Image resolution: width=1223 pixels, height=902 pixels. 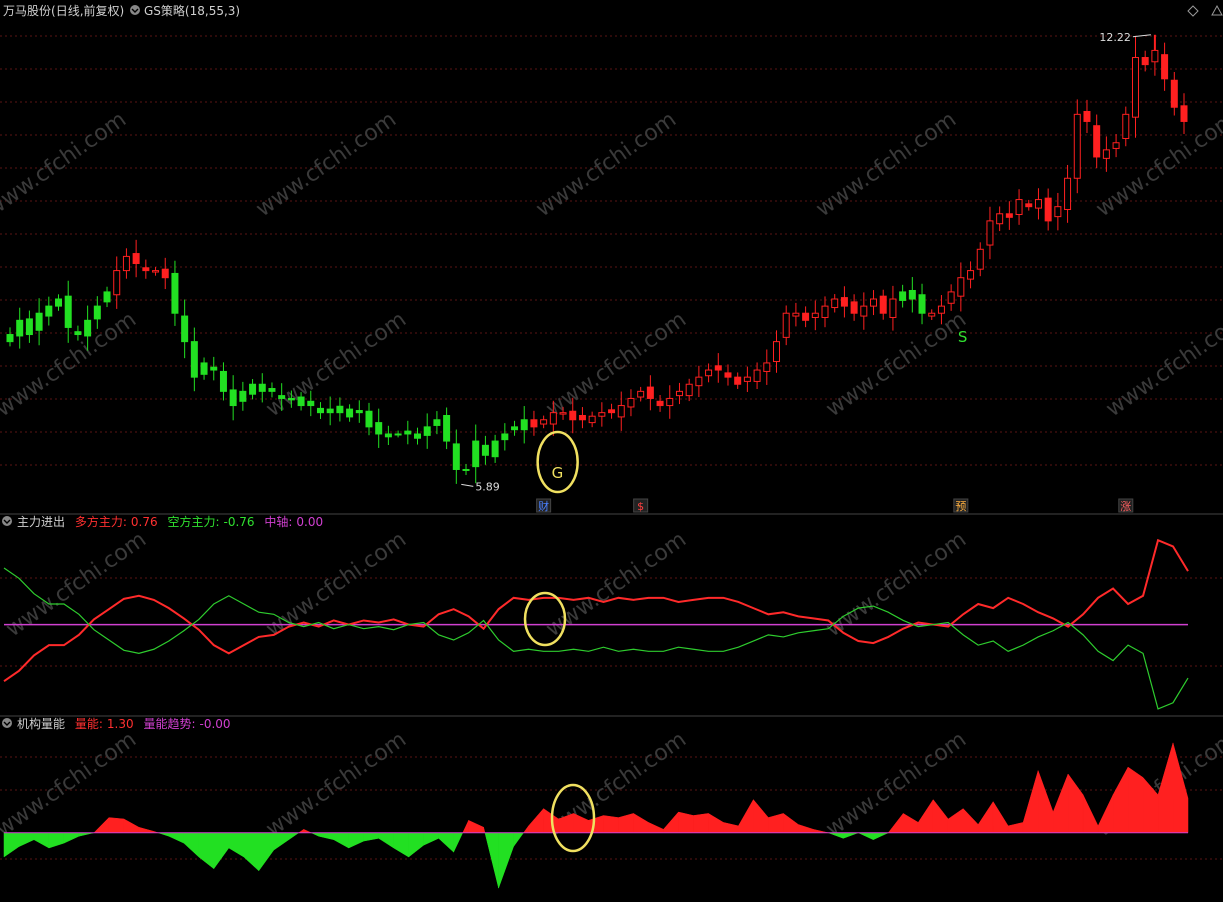 I want to click on volume-value: 1.30, so click(x=120, y=724).